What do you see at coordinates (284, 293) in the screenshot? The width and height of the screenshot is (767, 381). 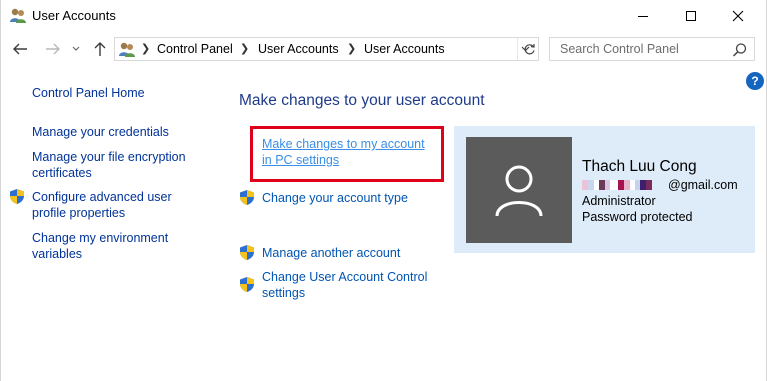 I see `link-label: settings` at bounding box center [284, 293].